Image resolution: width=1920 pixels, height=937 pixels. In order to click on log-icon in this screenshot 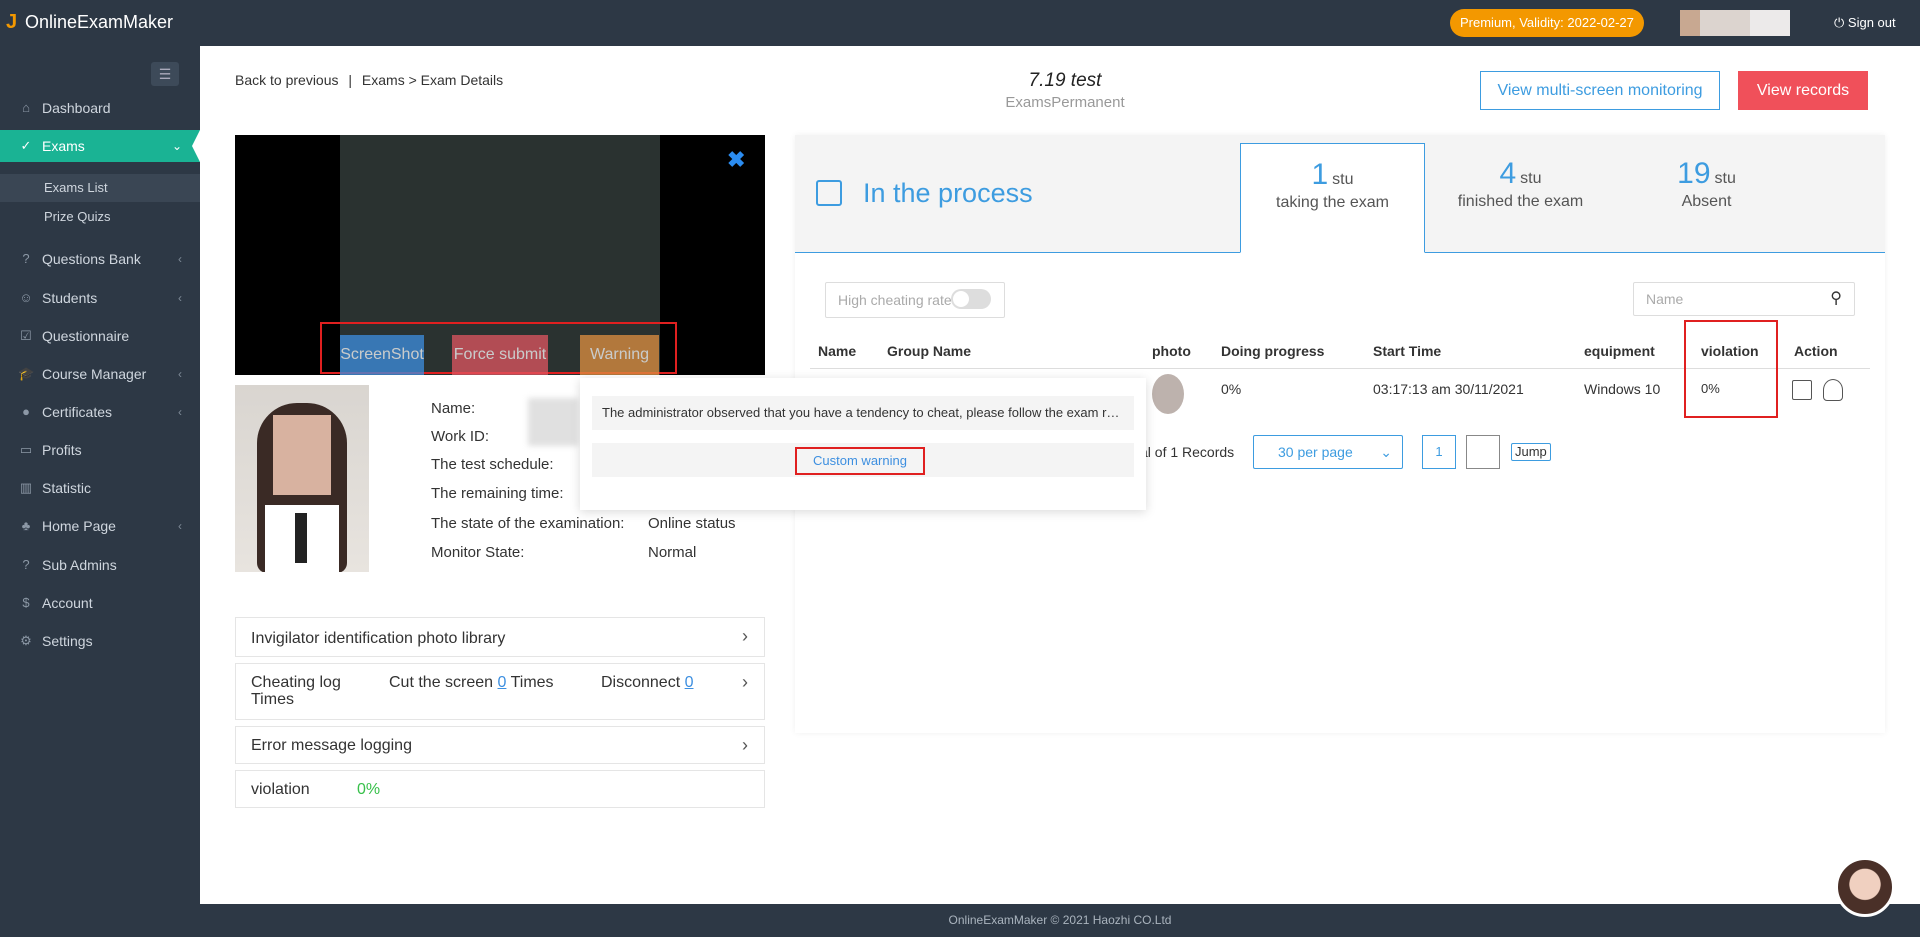, I will do `click(1802, 390)`.